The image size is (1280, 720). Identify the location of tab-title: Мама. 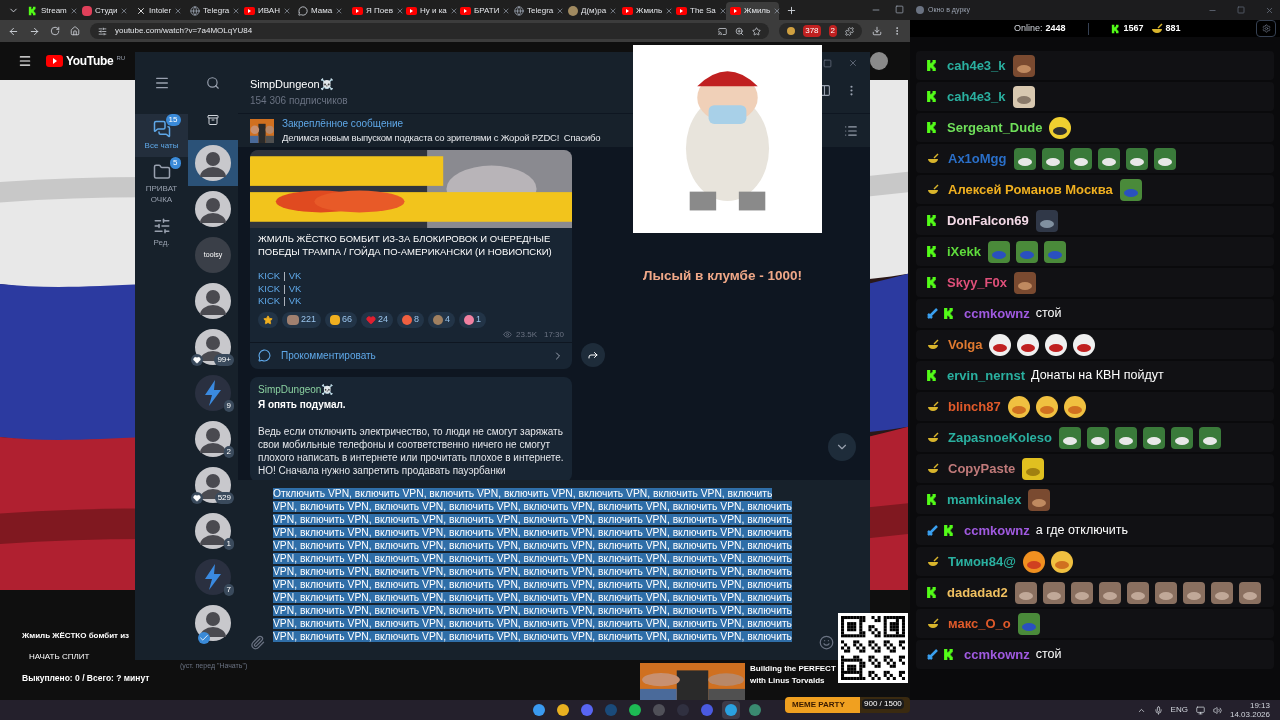
(322, 11).